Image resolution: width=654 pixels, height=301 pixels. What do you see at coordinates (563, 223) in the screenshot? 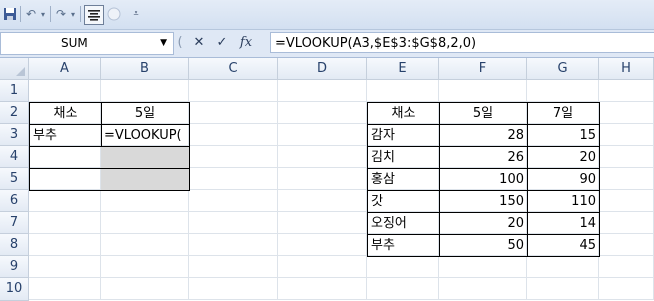
I see `cell-g7: 14` at bounding box center [563, 223].